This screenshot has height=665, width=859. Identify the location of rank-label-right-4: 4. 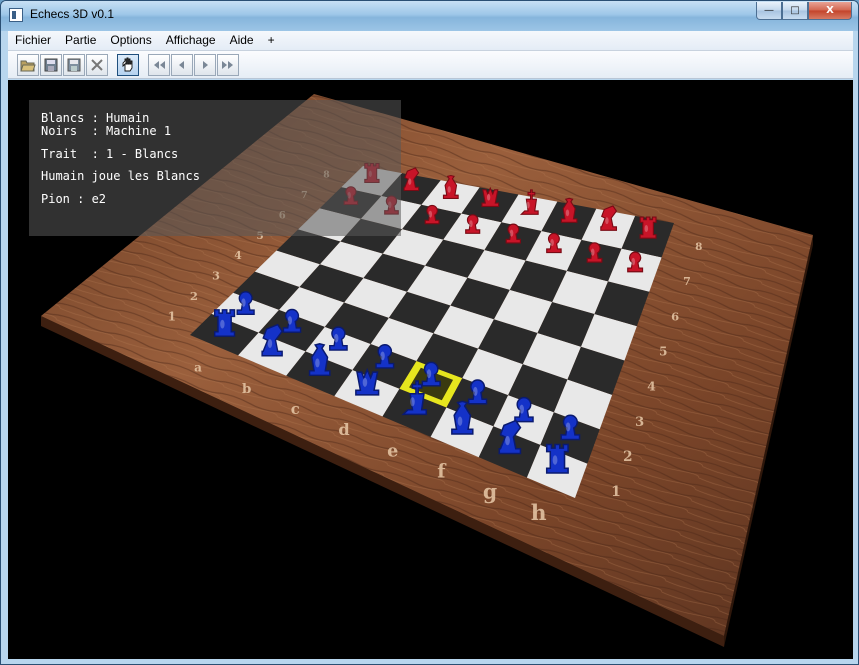
(651, 386).